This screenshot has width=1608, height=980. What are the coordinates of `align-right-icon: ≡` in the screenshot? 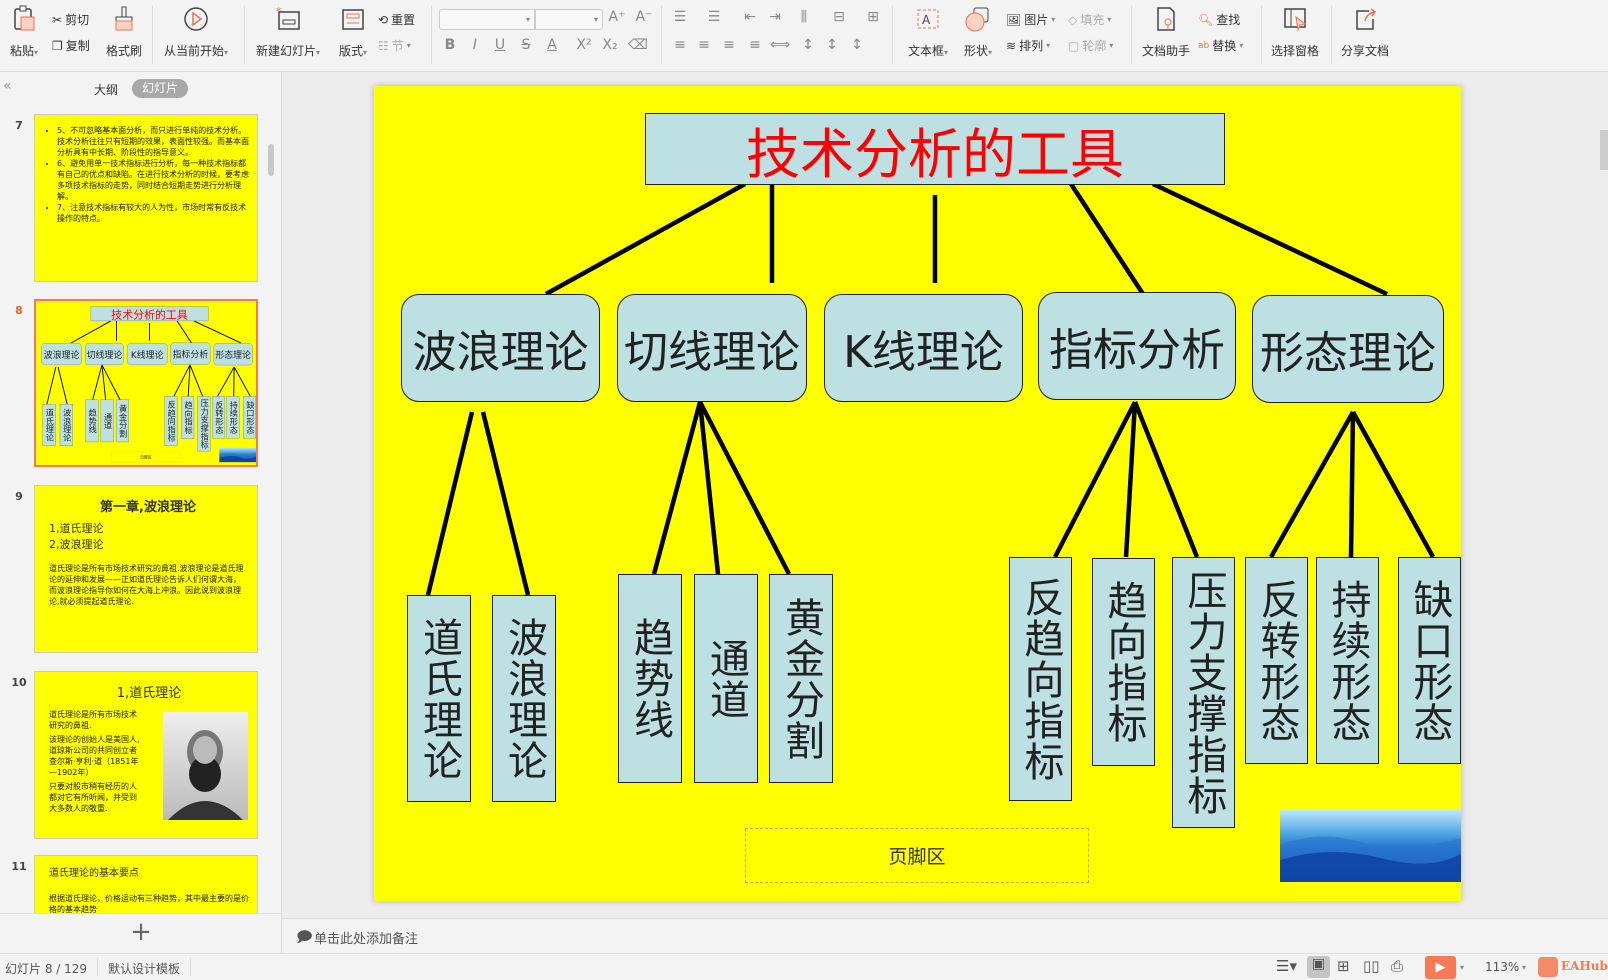 It's located at (729, 45).